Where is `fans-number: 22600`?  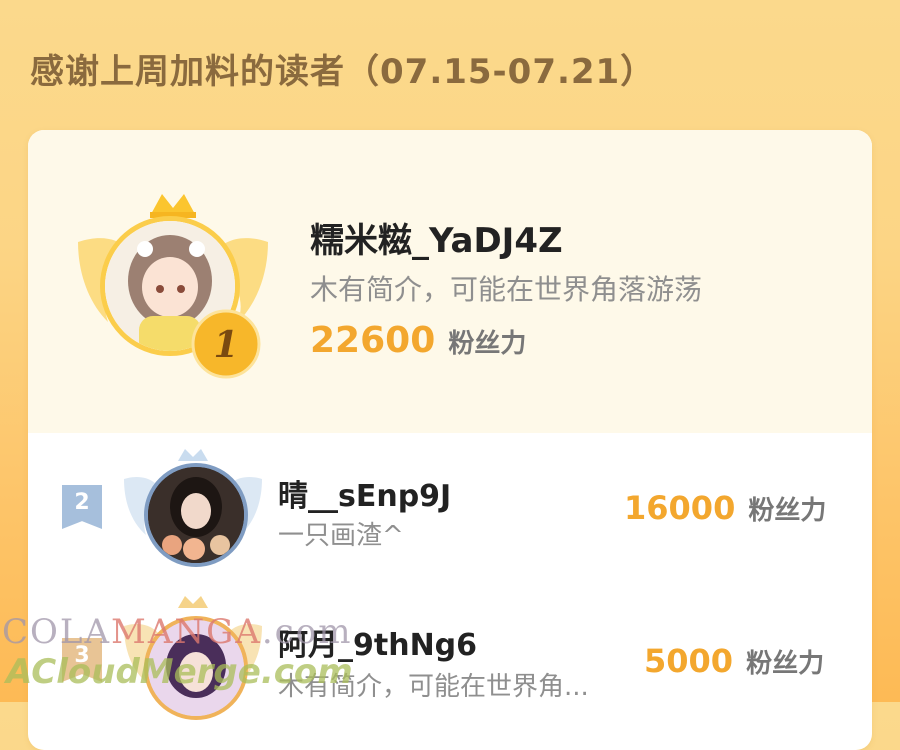
fans-number: 22600 is located at coordinates (373, 340).